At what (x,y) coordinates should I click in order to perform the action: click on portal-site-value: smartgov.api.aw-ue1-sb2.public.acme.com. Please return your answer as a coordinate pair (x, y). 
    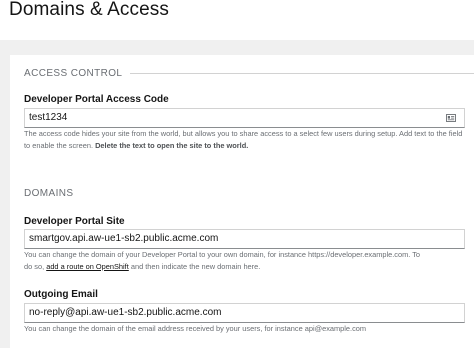
    Looking at the image, I should click on (124, 238).